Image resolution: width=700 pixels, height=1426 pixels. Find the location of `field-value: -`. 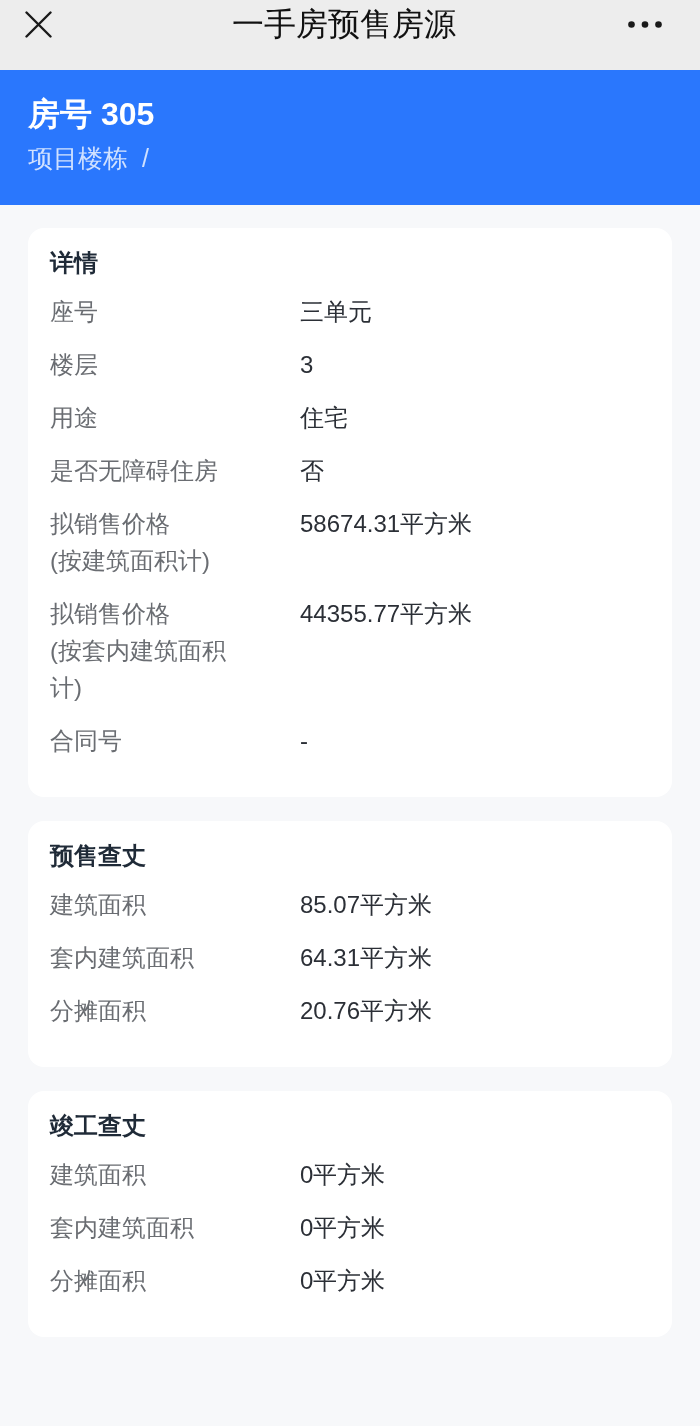

field-value: - is located at coordinates (304, 741).